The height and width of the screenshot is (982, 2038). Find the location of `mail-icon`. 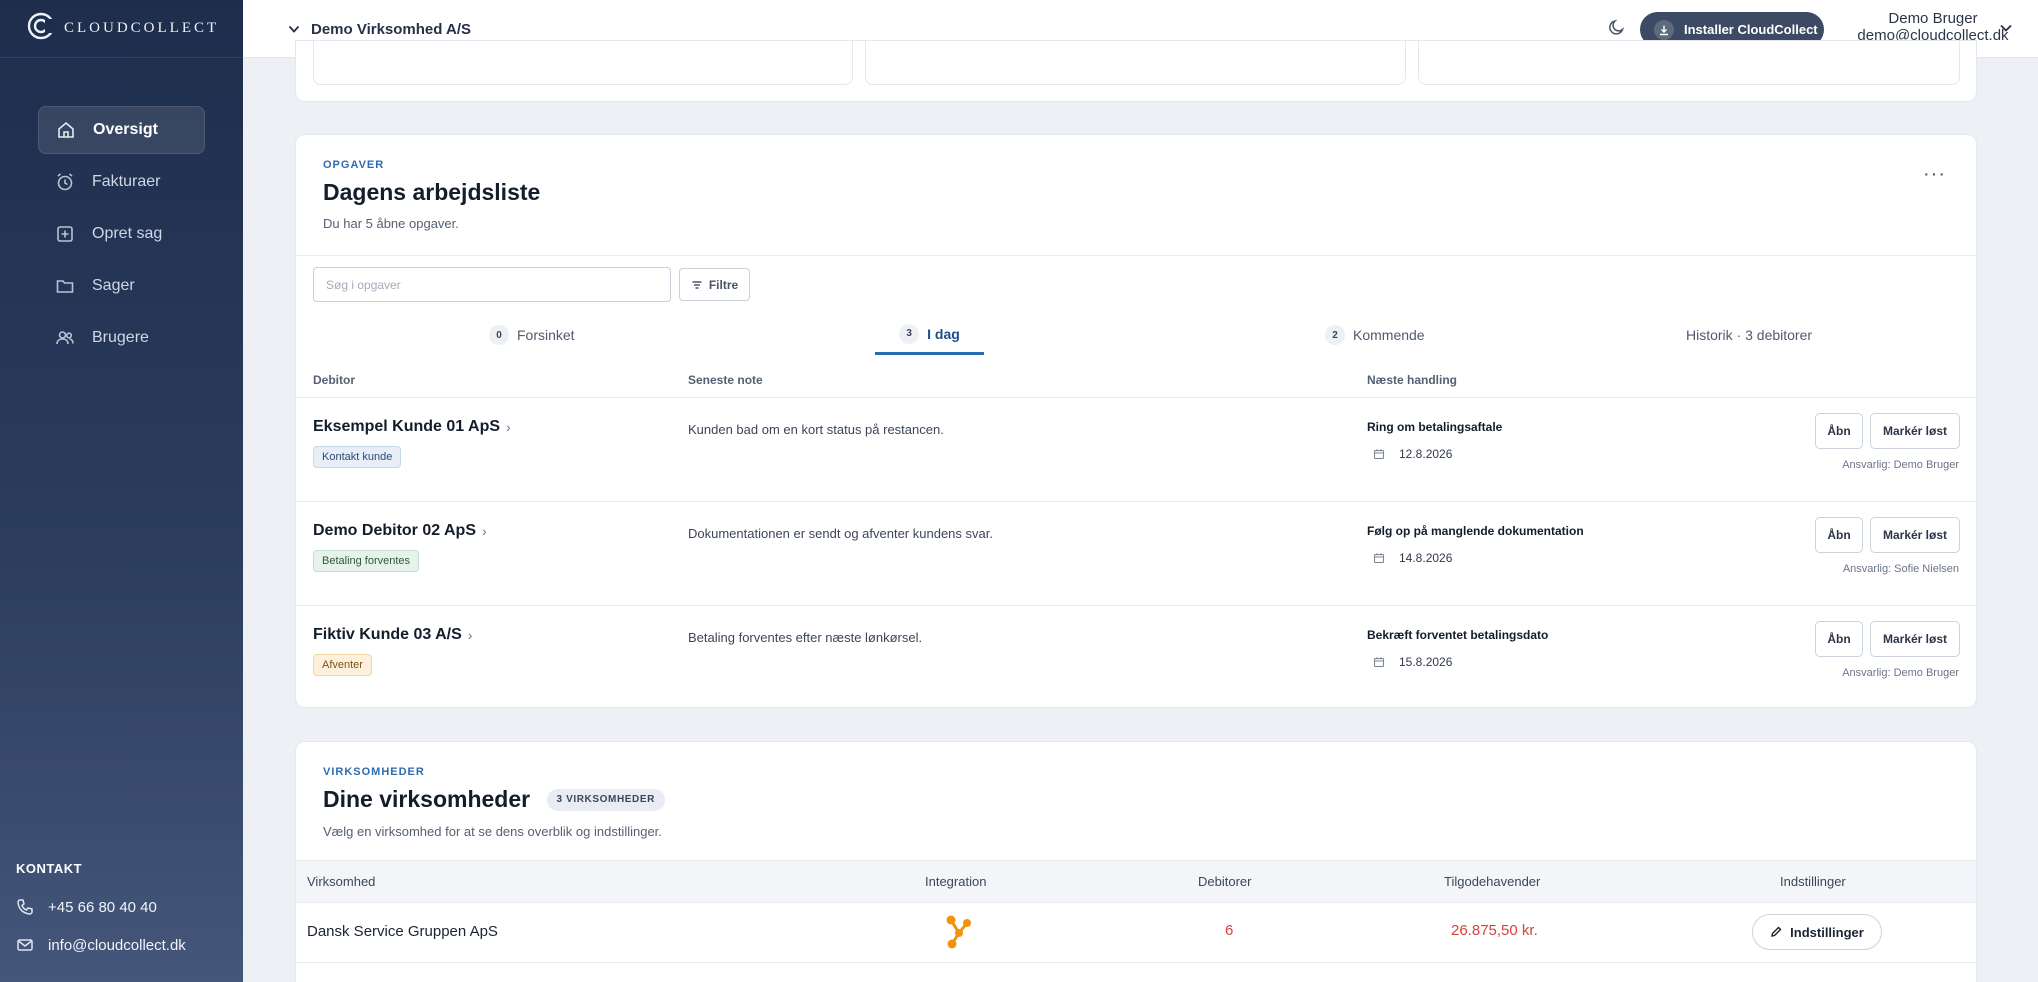

mail-icon is located at coordinates (26, 945).